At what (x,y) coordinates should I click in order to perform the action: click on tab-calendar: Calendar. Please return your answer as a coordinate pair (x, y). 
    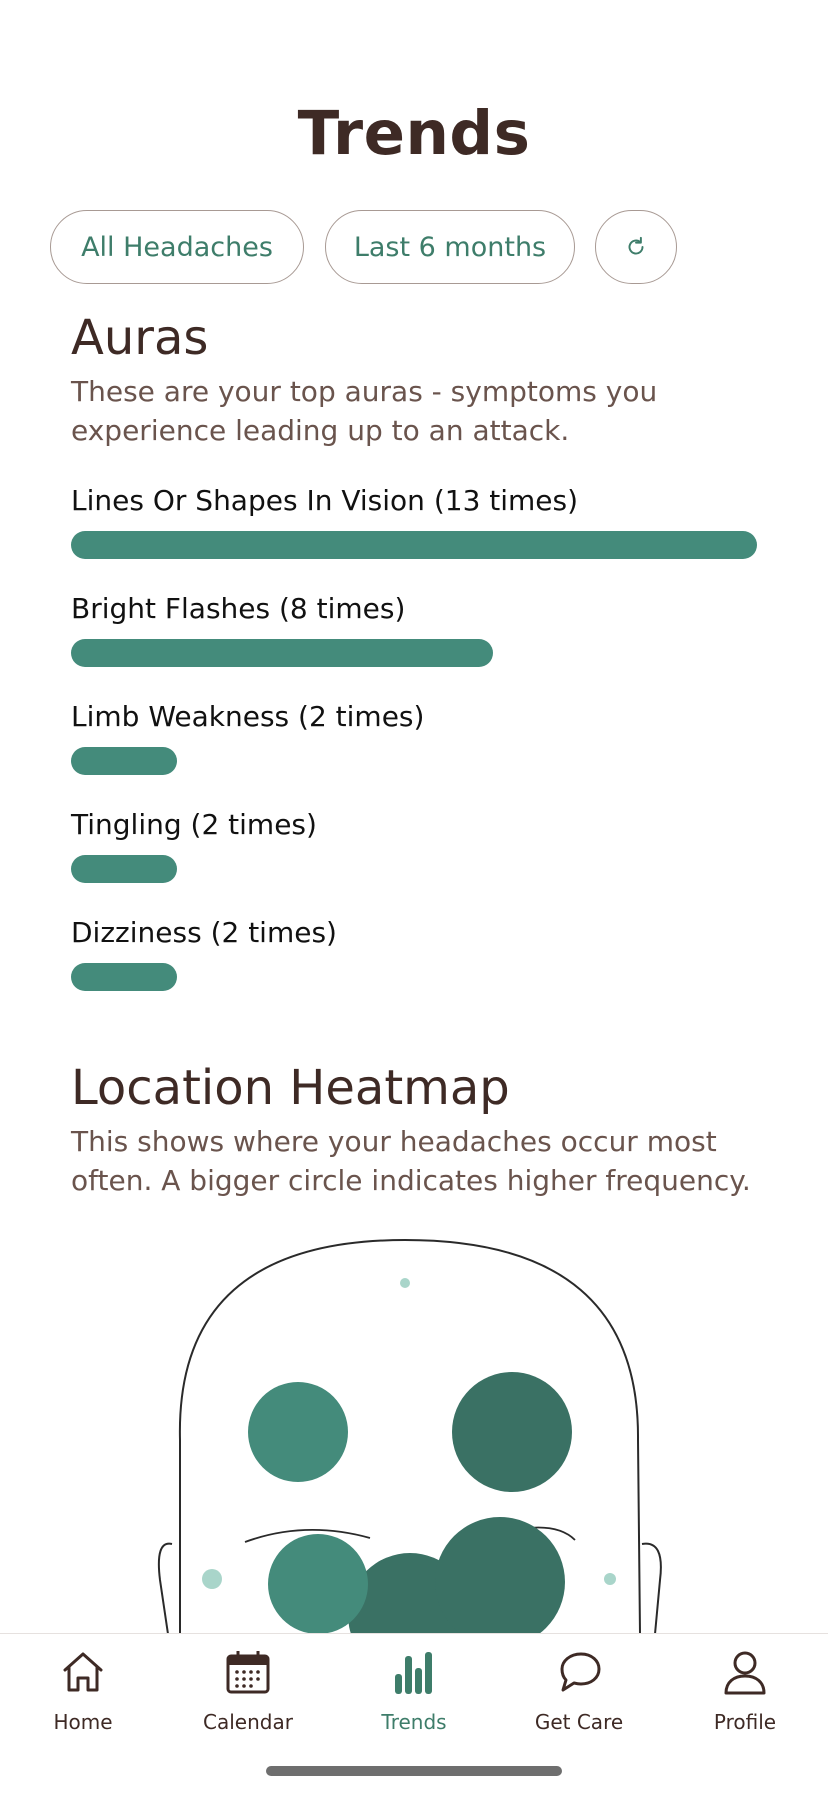
    Looking at the image, I should click on (248, 1698).